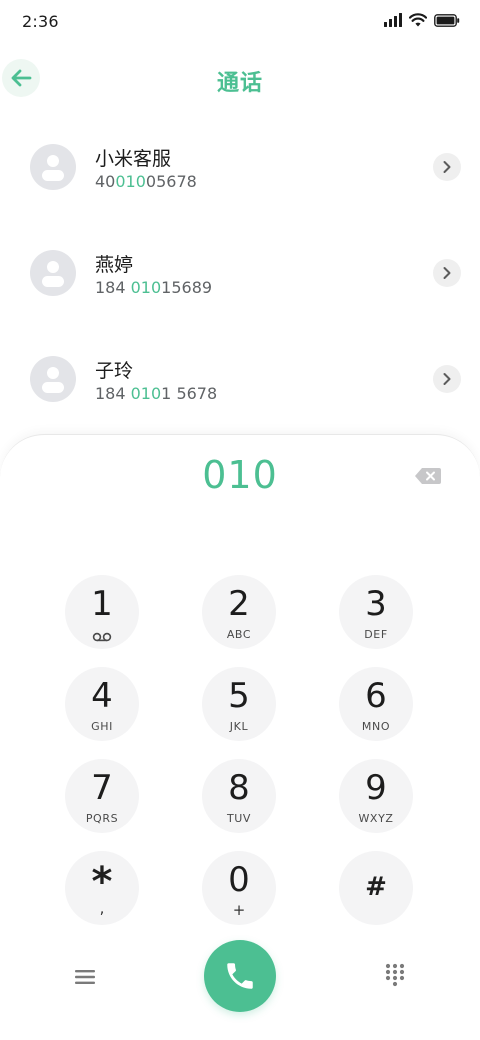 This screenshot has height=1040, width=480. What do you see at coordinates (114, 371) in the screenshot?
I see `contact-name: 子玲` at bounding box center [114, 371].